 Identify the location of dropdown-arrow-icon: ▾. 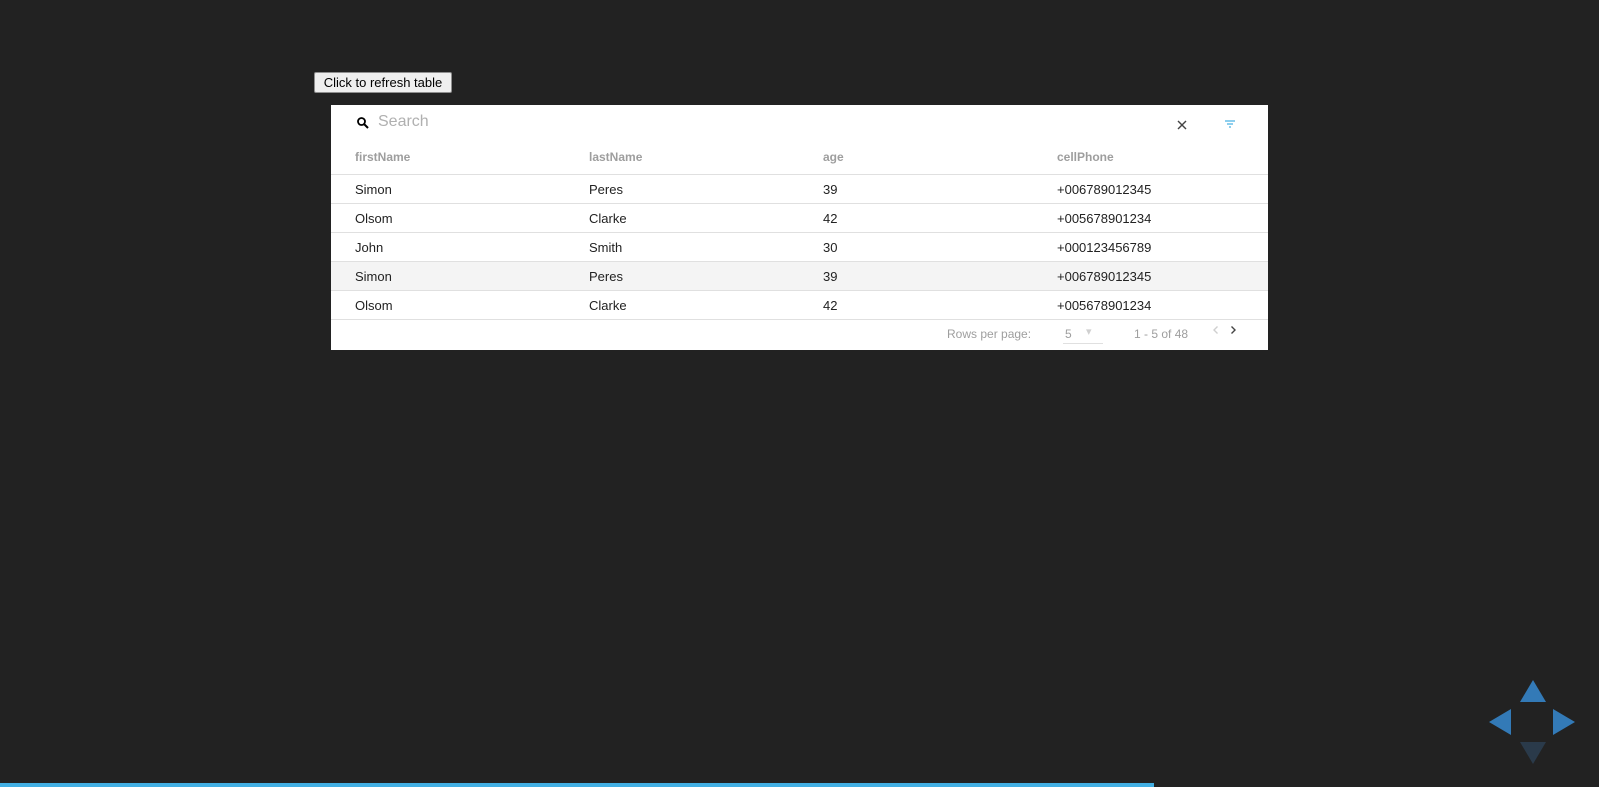
(1089, 332).